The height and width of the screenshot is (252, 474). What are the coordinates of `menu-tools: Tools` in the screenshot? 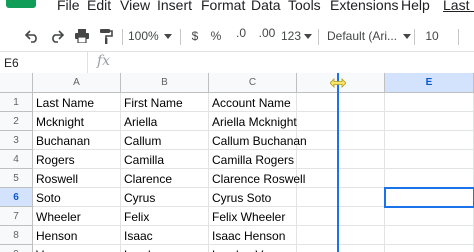 It's located at (304, 6).